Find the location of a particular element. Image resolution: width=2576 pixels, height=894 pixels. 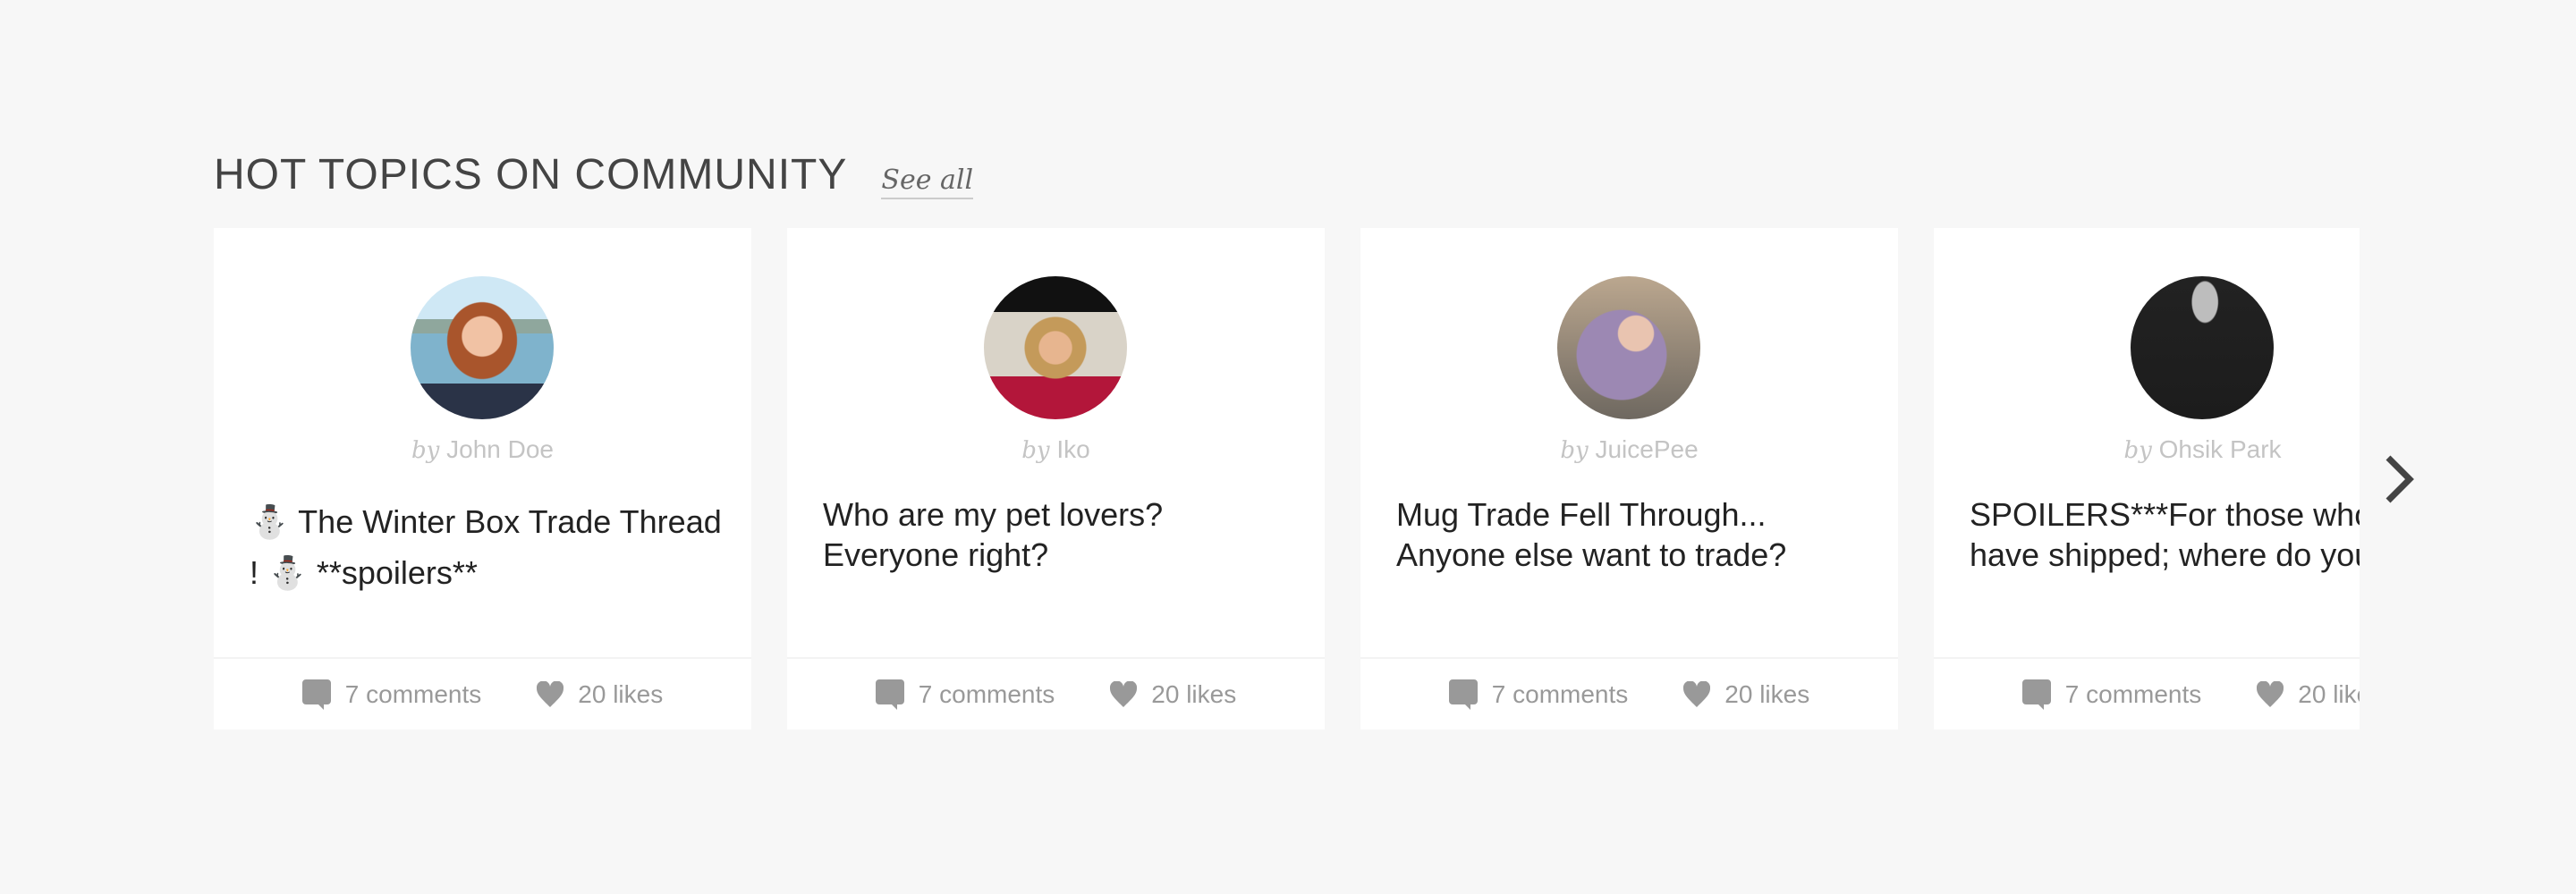

section-title: HOT TOPICS ON COMMUNITY is located at coordinates (531, 174).